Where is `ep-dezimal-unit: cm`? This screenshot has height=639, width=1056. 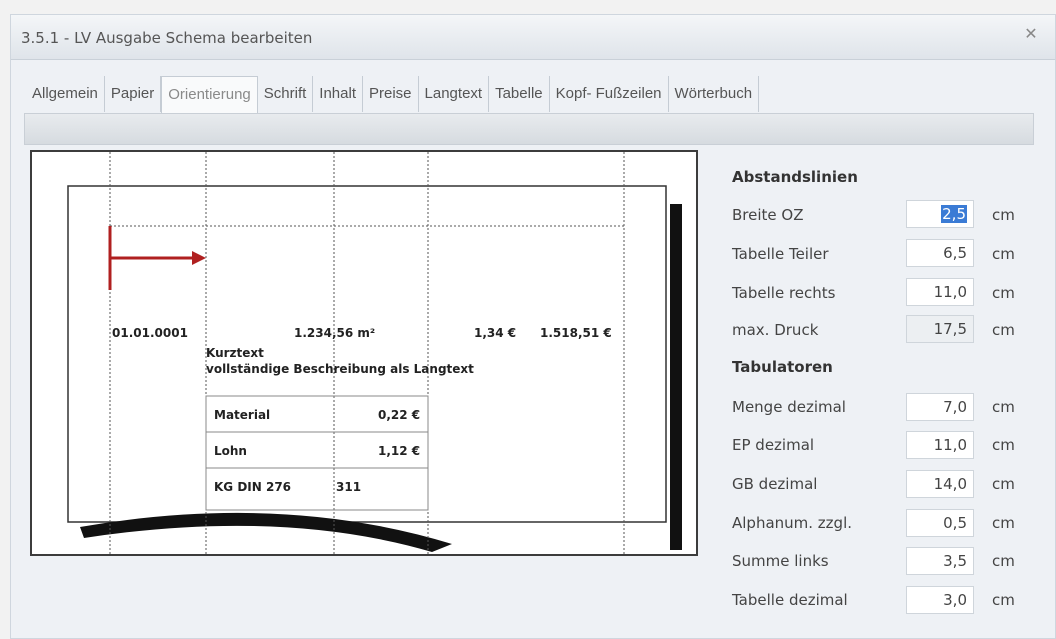 ep-dezimal-unit: cm is located at coordinates (1003, 445).